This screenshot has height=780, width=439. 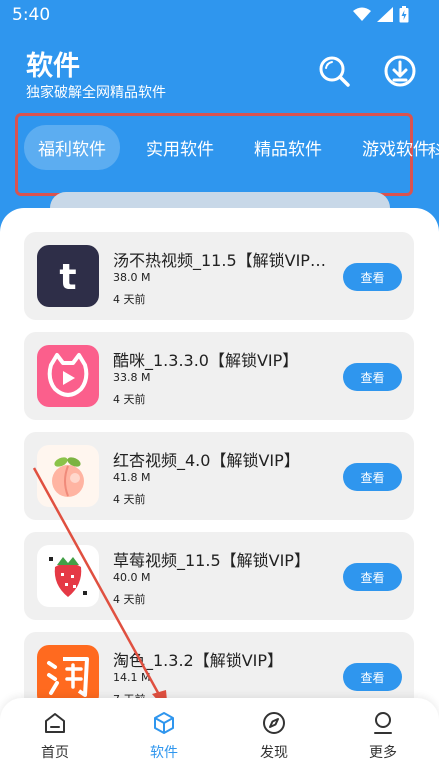 What do you see at coordinates (385, 14) in the screenshot?
I see `signal-icon` at bounding box center [385, 14].